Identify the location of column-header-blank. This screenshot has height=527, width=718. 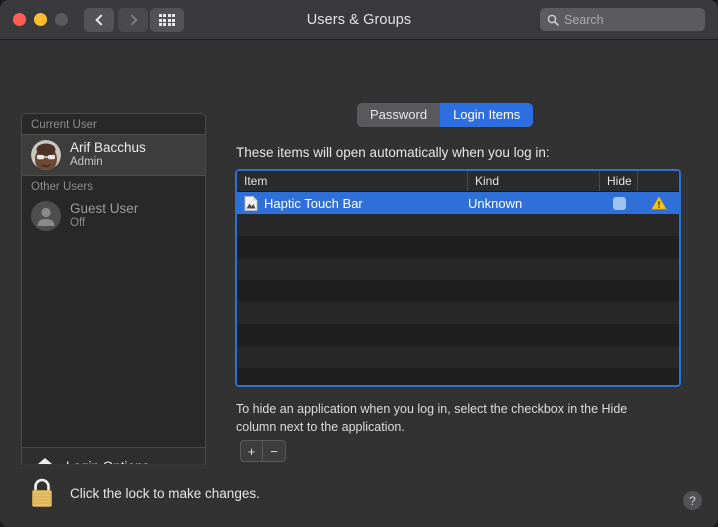
(658, 181).